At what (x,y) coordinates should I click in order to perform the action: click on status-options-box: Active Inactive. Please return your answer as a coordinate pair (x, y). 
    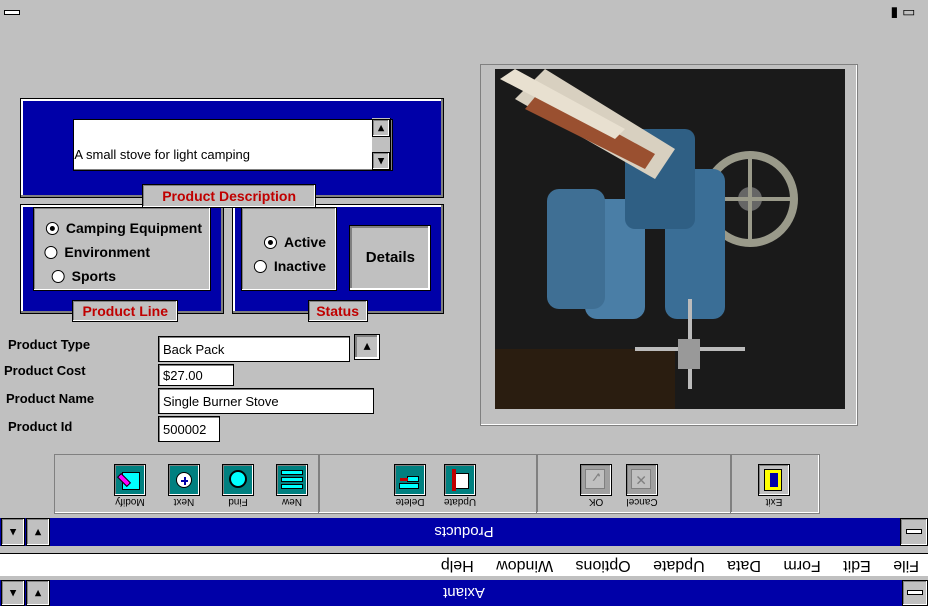
    Looking at the image, I should click on (289, 249).